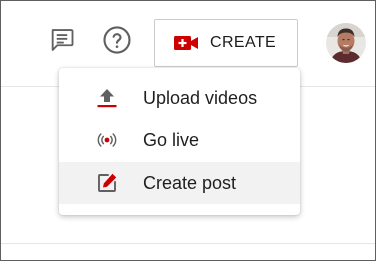  I want to click on avatar, so click(346, 43).